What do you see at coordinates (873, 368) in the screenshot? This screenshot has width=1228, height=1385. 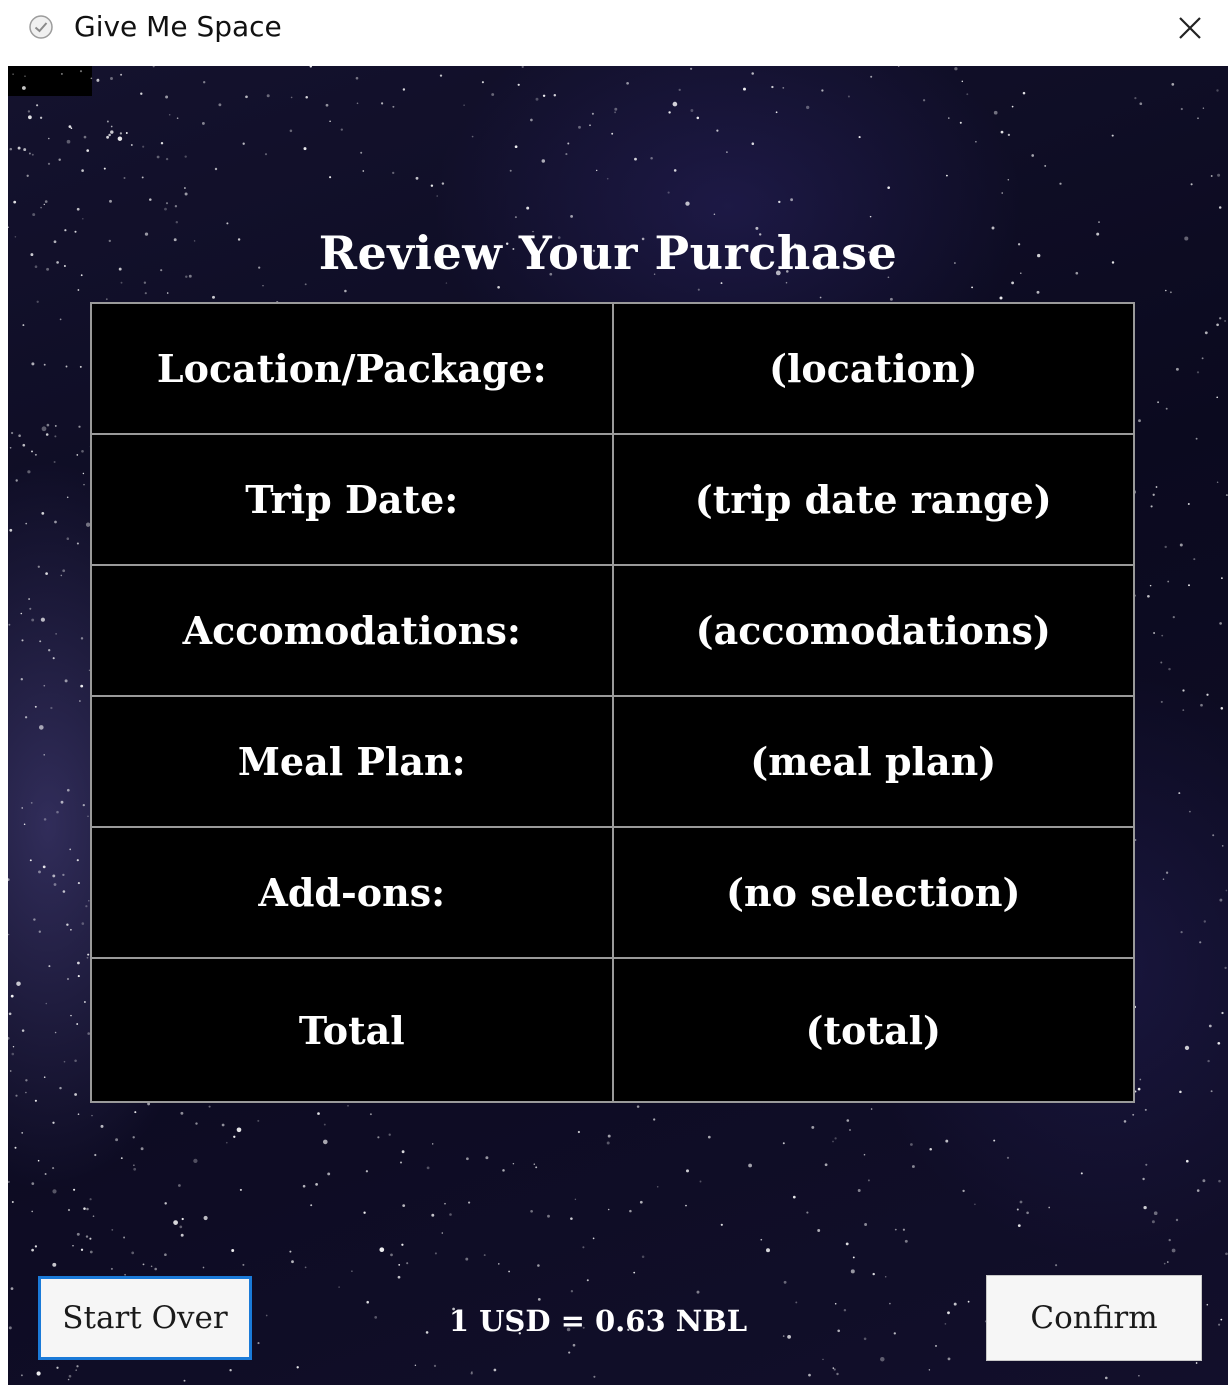 I see `row-value: (location)` at bounding box center [873, 368].